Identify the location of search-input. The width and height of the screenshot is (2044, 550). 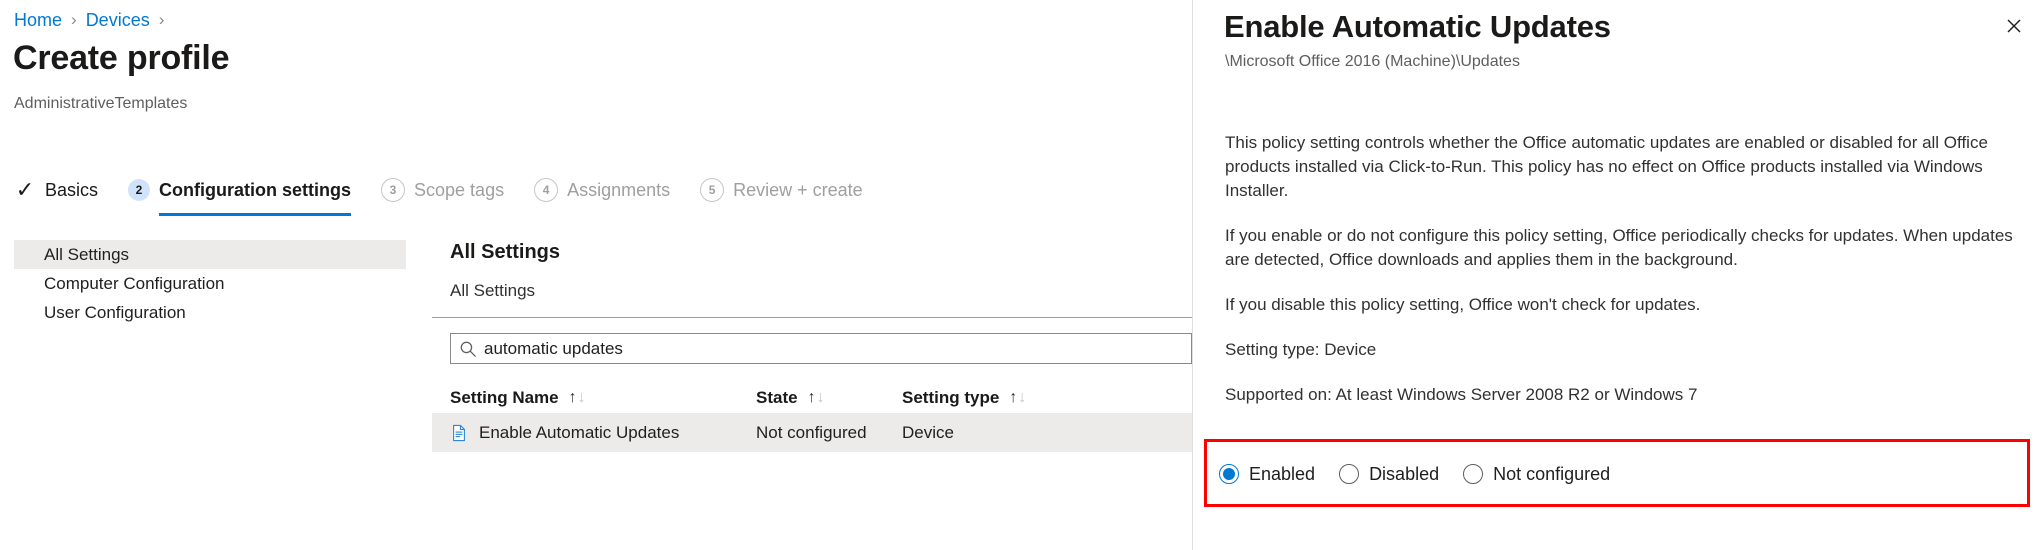
(833, 348).